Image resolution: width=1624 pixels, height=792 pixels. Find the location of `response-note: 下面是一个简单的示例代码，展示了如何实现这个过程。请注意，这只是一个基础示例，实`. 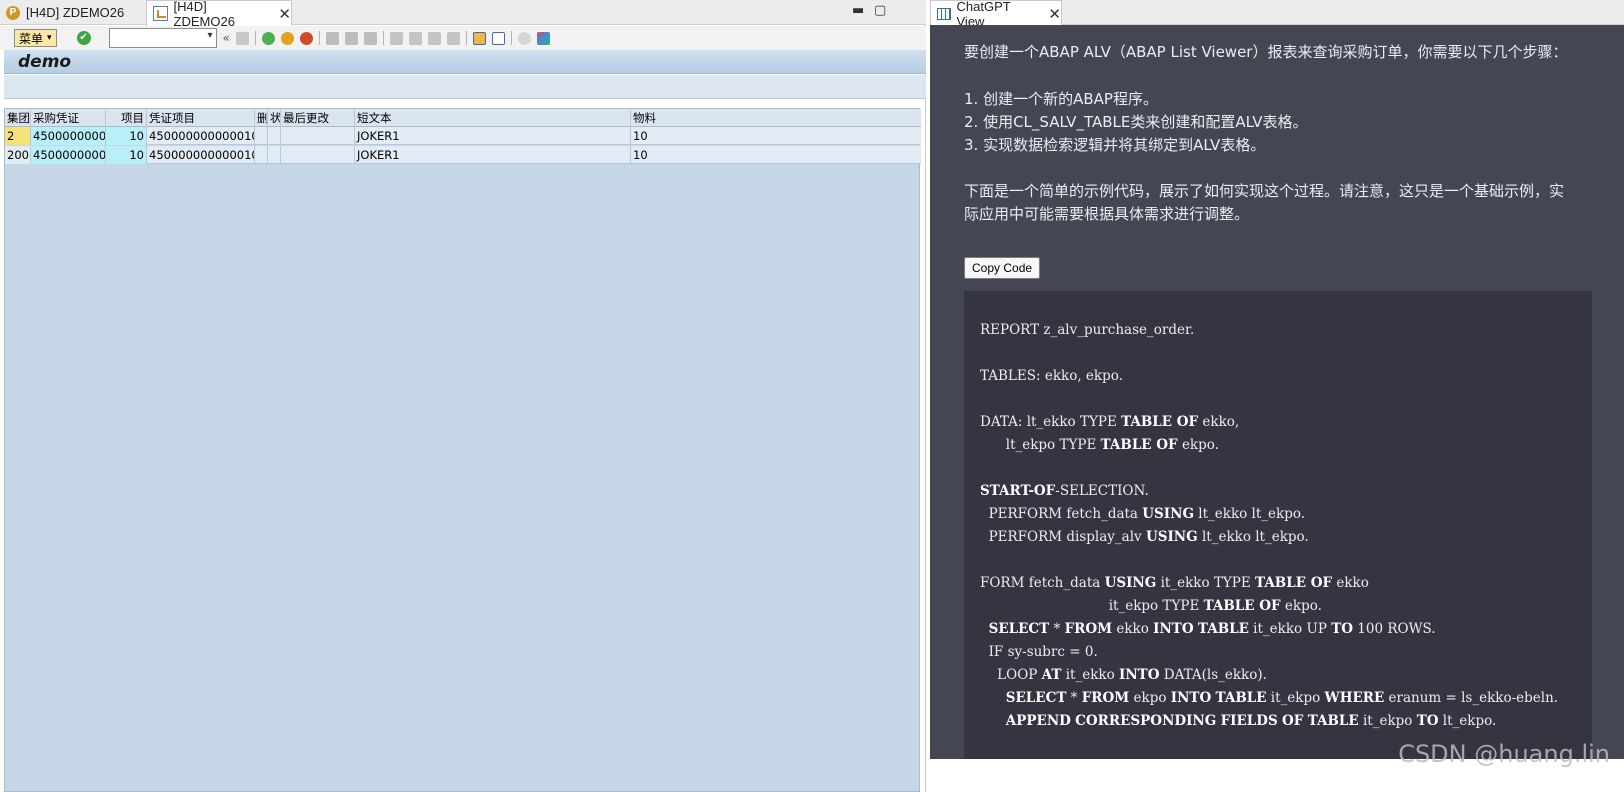

response-note: 下面是一个简单的示例代码，展示了如何实现这个过程。请注意，这只是一个基础示例，实 is located at coordinates (1264, 191).